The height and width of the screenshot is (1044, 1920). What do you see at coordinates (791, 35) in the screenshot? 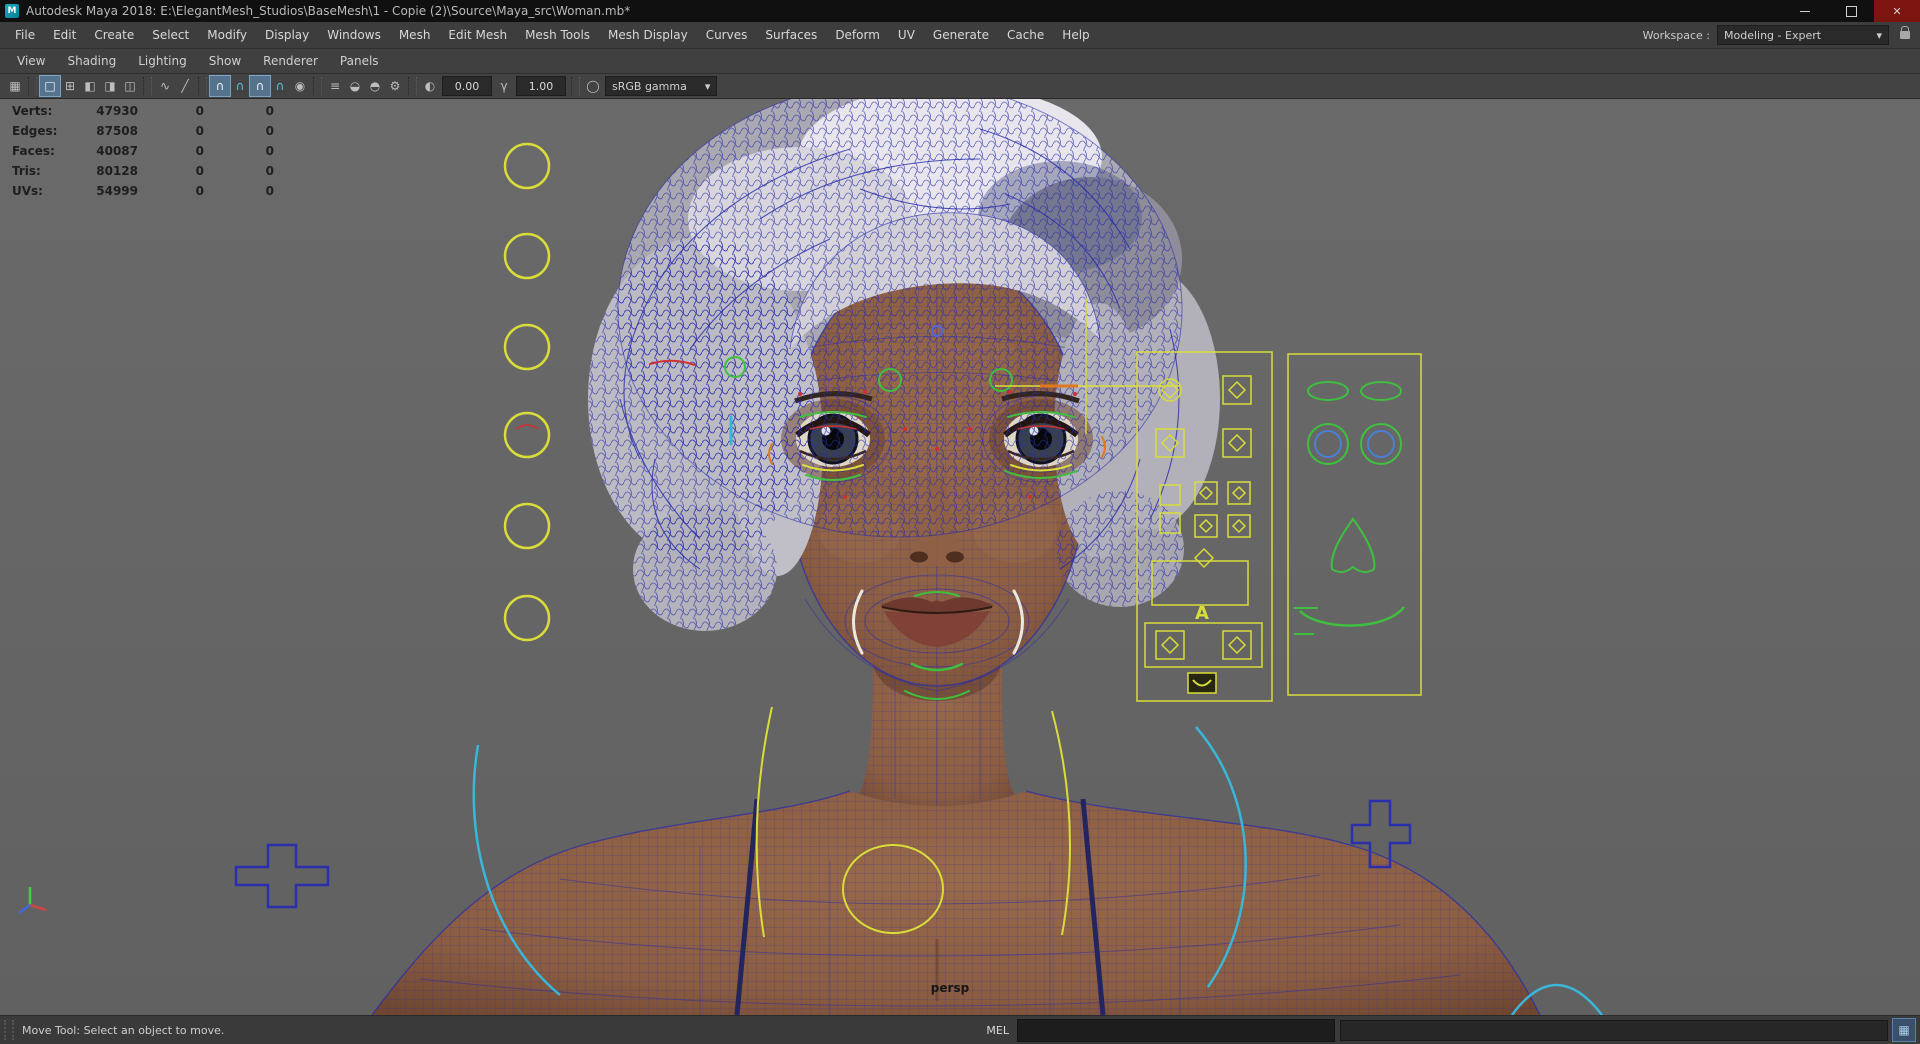
I see `menu-surfaces: Surfaces` at bounding box center [791, 35].